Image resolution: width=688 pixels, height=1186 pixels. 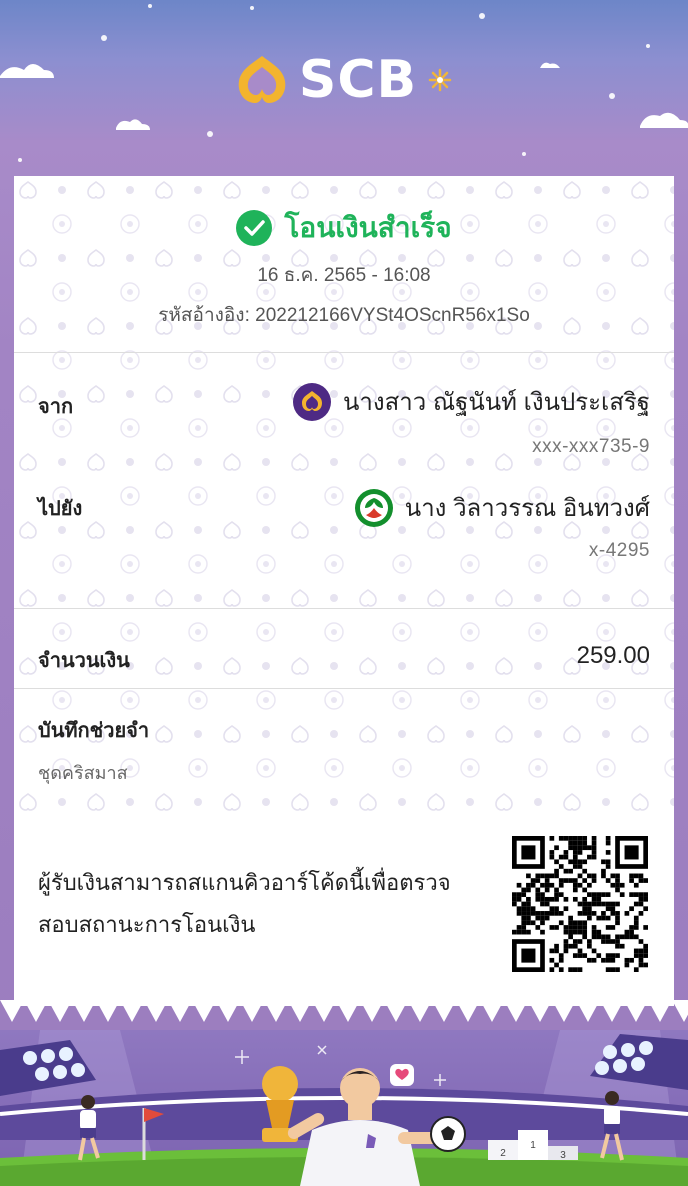 What do you see at coordinates (60, 509) in the screenshot?
I see `to-label: ไปยัง` at bounding box center [60, 509].